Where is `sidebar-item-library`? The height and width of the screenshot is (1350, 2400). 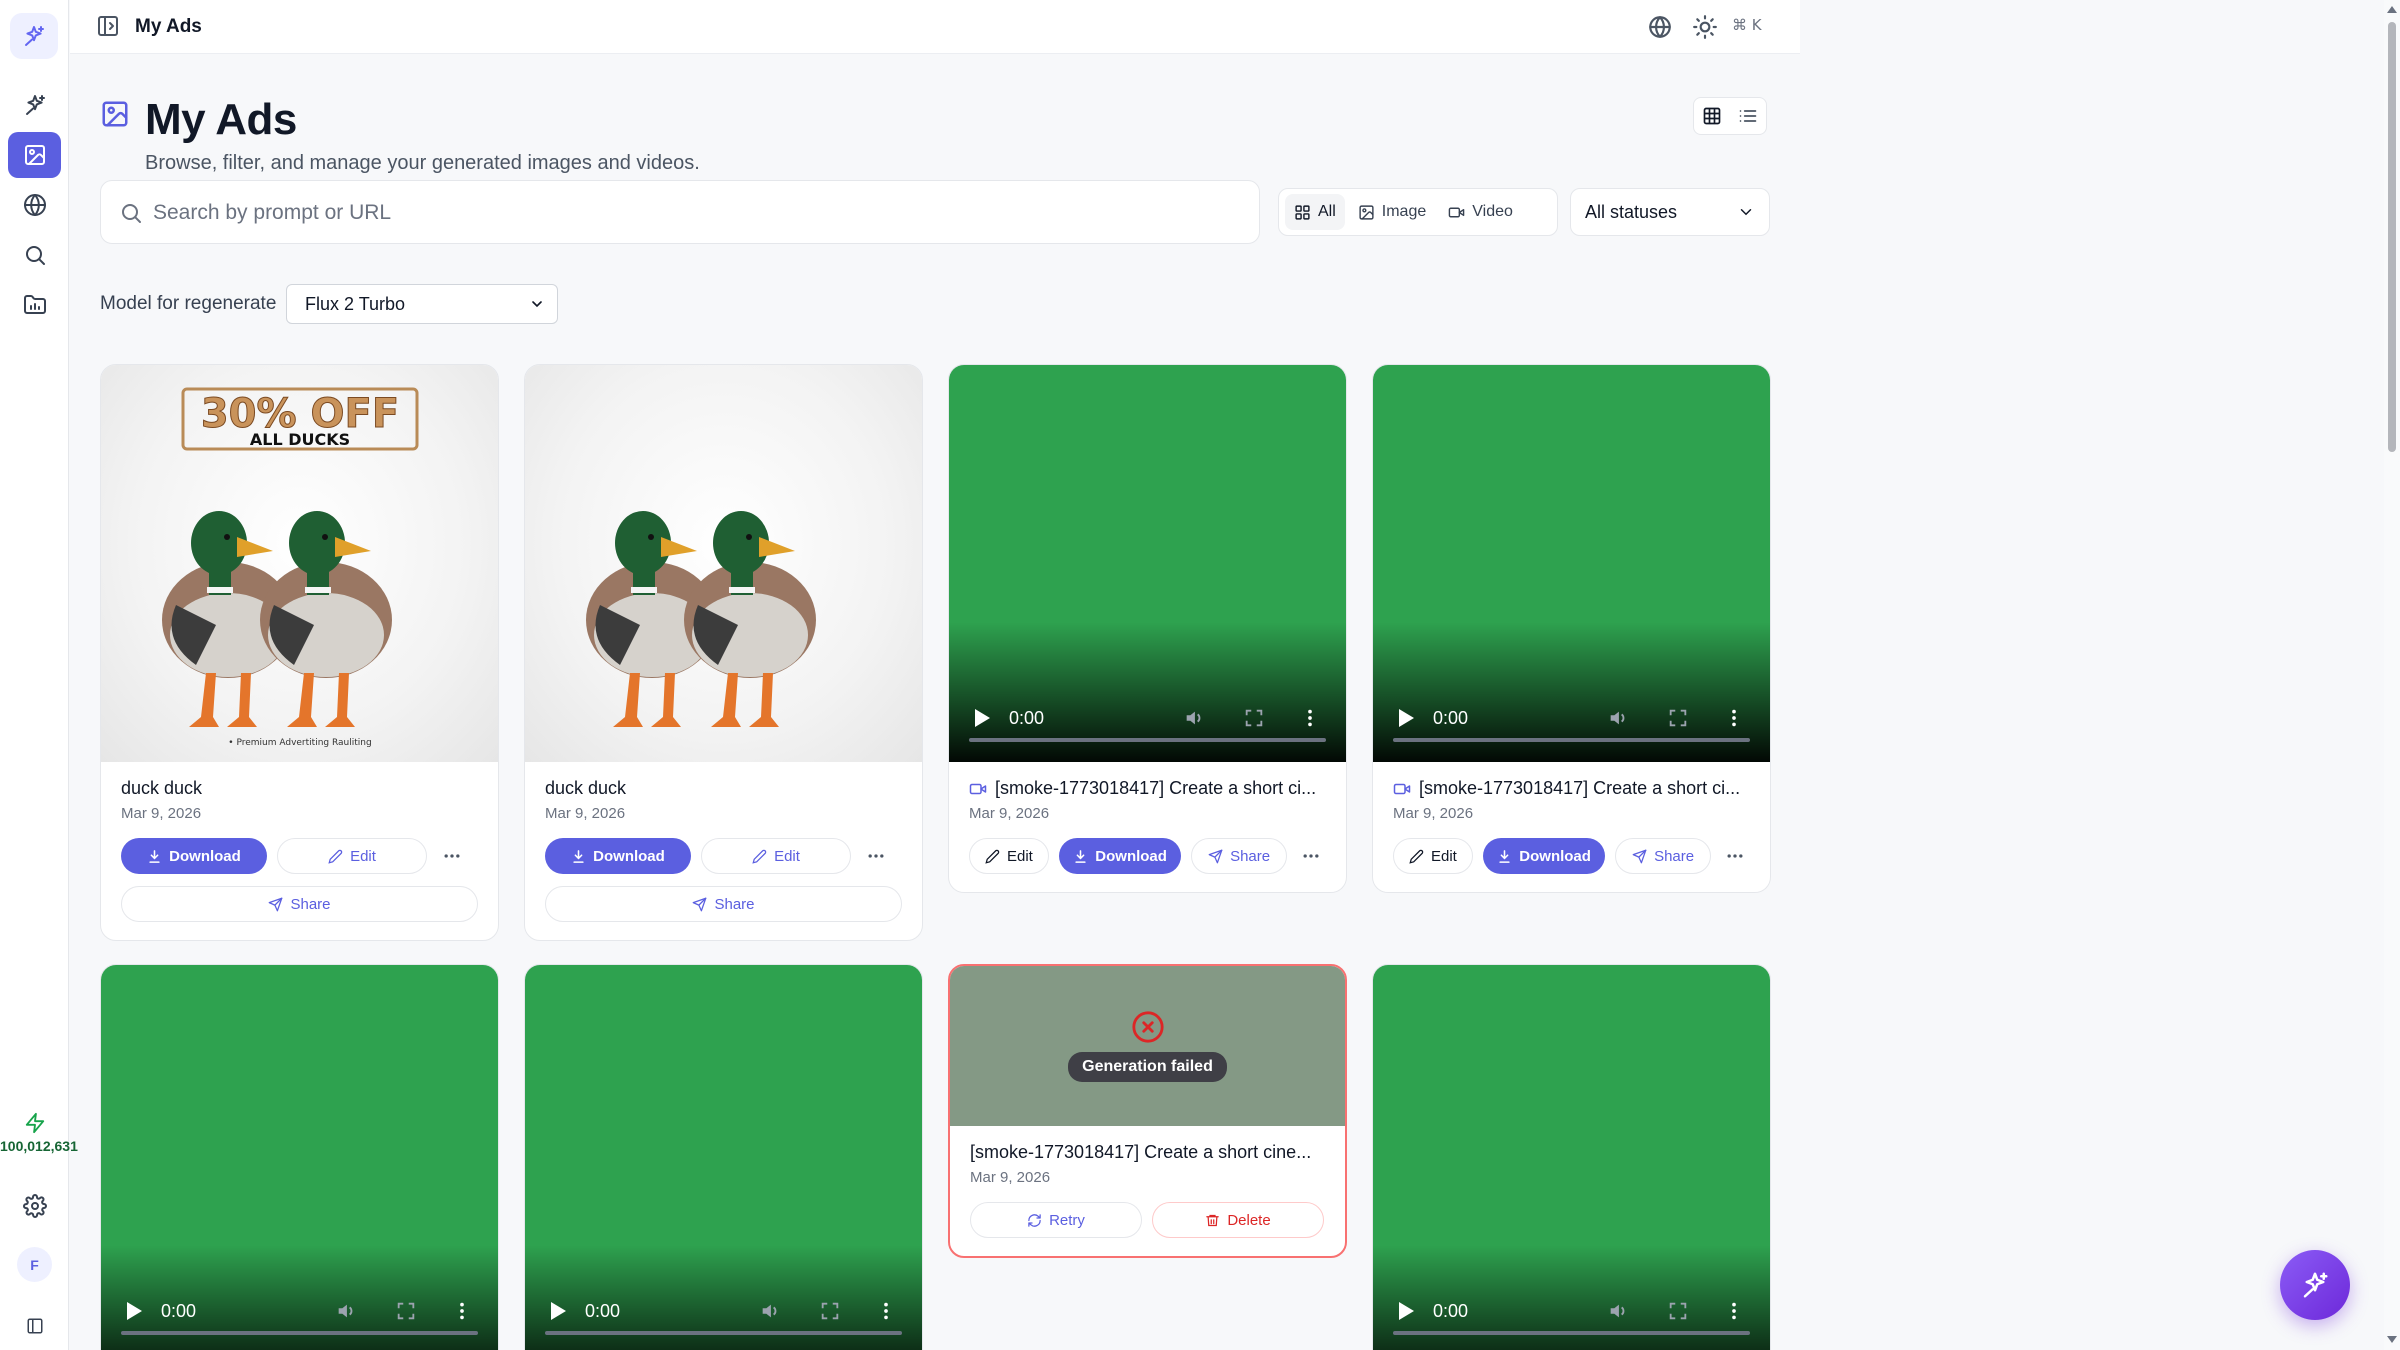 sidebar-item-library is located at coordinates (34, 305).